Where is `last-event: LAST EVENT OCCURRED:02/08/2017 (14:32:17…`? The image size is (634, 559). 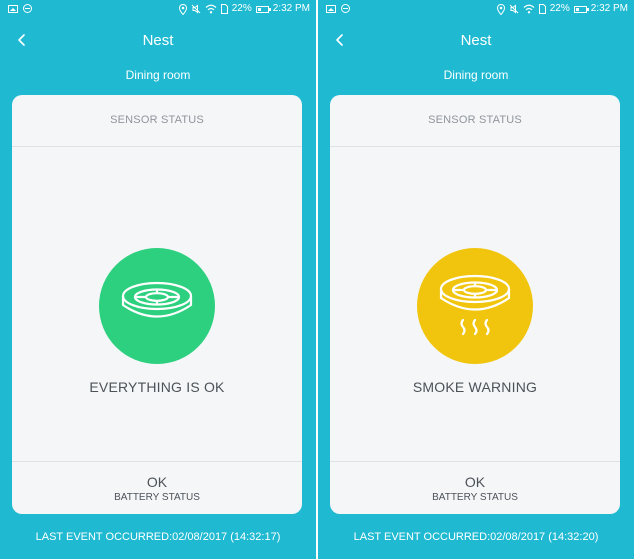 last-event: LAST EVENT OCCURRED:02/08/2017 (14:32:17… is located at coordinates (158, 537).